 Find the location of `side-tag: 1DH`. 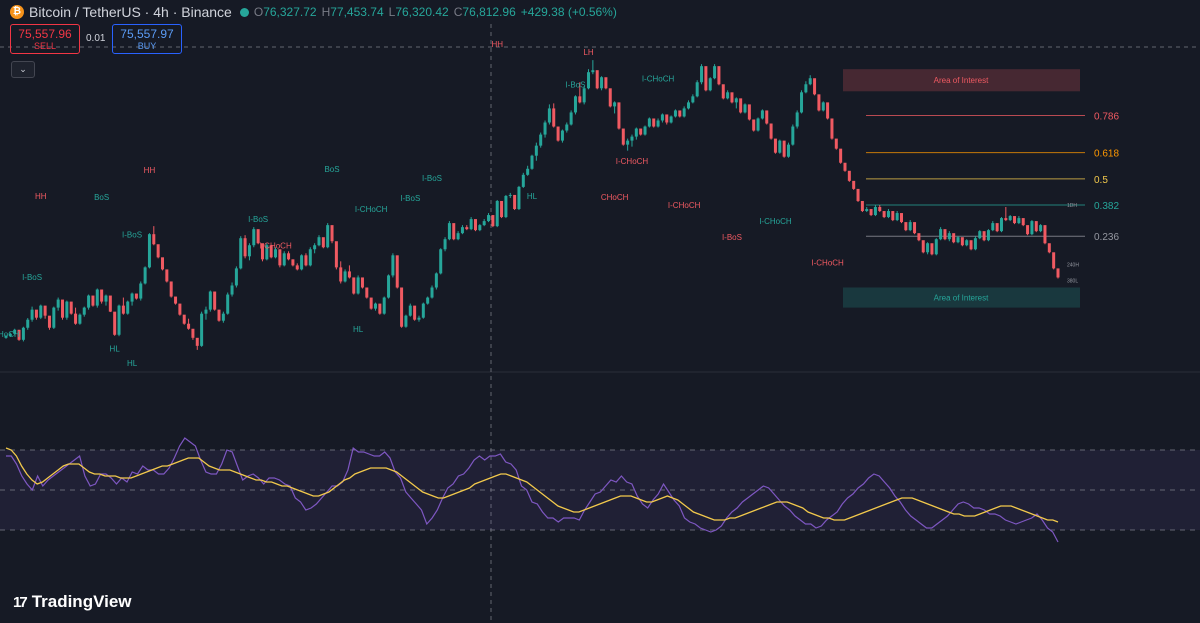

side-tag: 1DH is located at coordinates (1072, 206).